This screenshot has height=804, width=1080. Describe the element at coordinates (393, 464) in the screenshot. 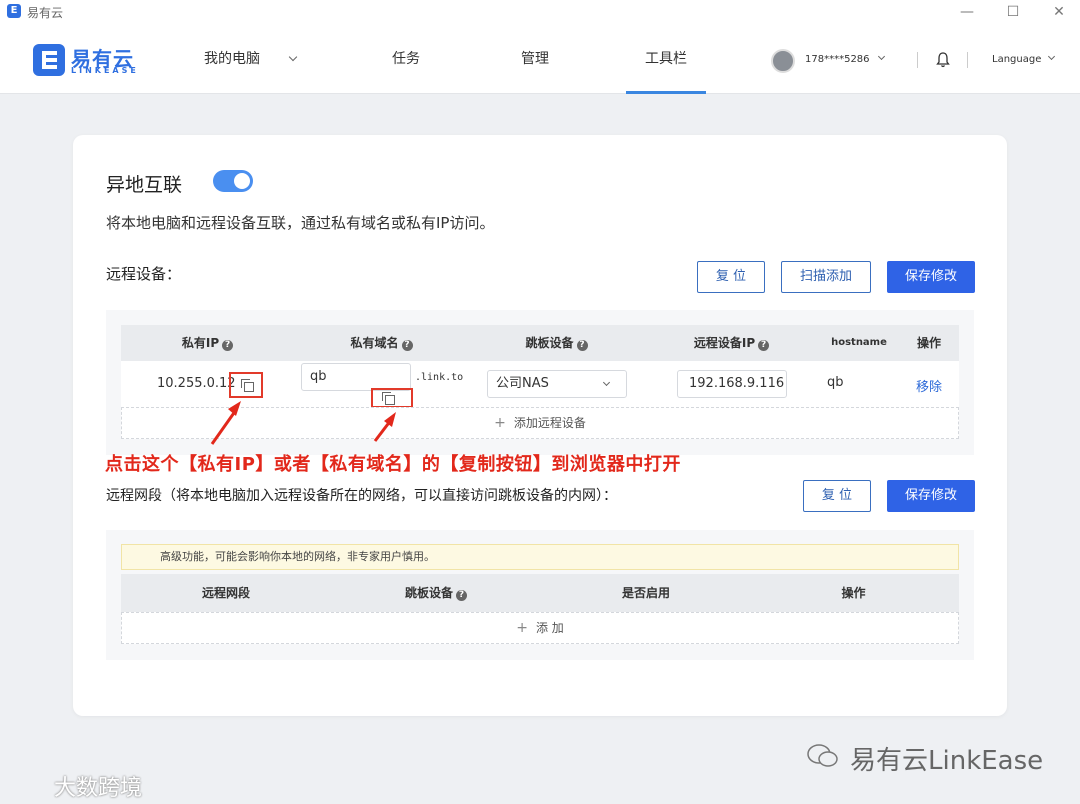

I see `annotation-text: 点击这个【私有IP】或者【私有域名】的【复制按钮】到浏览器中打开` at that location.